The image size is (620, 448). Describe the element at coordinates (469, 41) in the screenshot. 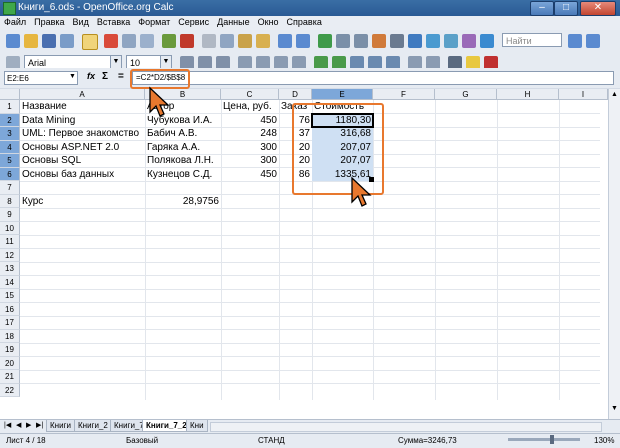

I see `data-sources-icon` at that location.